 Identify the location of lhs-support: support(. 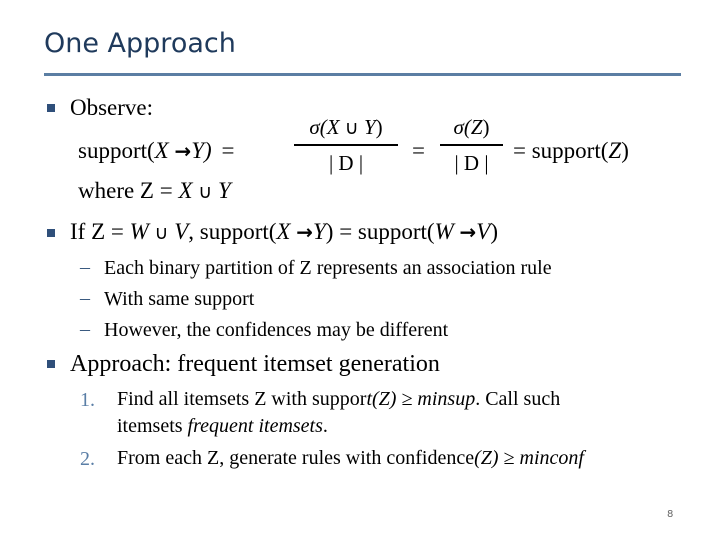
(116, 150).